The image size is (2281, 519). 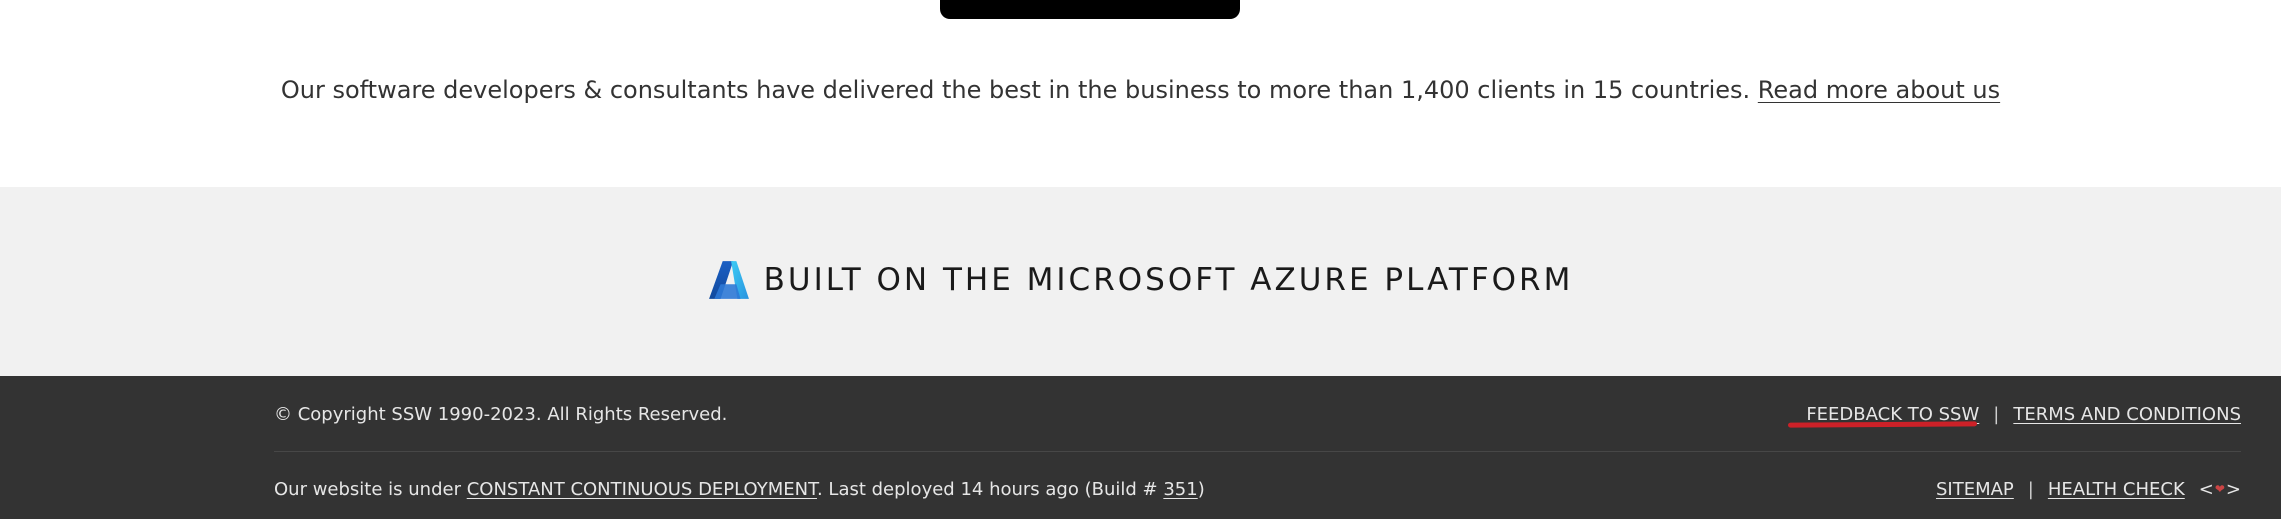 What do you see at coordinates (1257, 451) in the screenshot?
I see `footer-divider` at bounding box center [1257, 451].